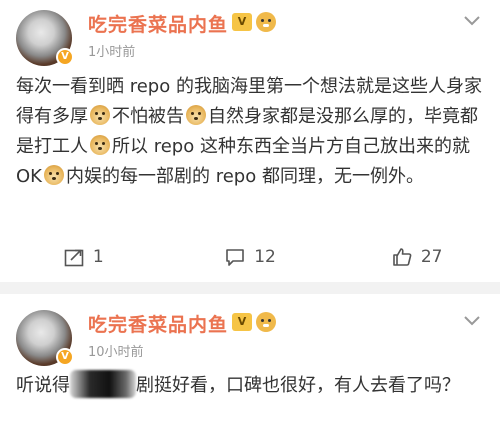  Describe the element at coordinates (416, 257) in the screenshot. I see `like-button: 27` at that location.